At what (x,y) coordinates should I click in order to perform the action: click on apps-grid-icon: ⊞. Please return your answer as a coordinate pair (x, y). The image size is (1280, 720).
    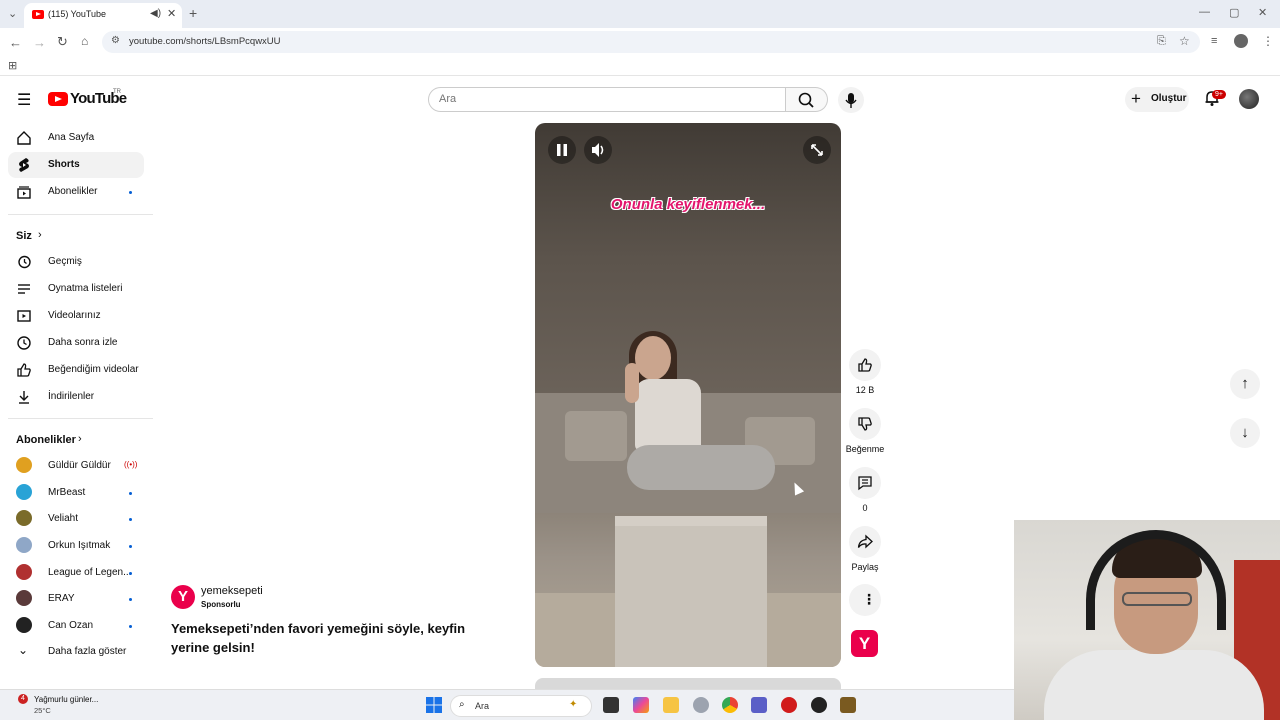
    Looking at the image, I should click on (12, 65).